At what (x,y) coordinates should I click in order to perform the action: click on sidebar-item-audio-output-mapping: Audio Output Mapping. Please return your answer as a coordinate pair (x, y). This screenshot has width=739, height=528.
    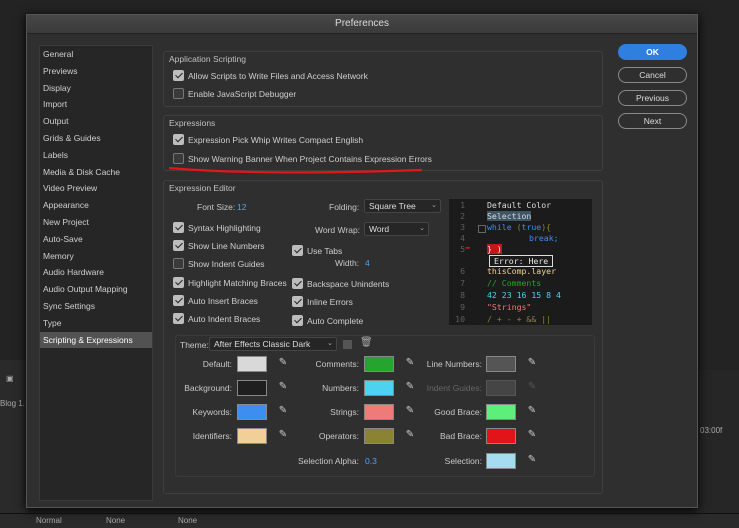
    Looking at the image, I should click on (96, 289).